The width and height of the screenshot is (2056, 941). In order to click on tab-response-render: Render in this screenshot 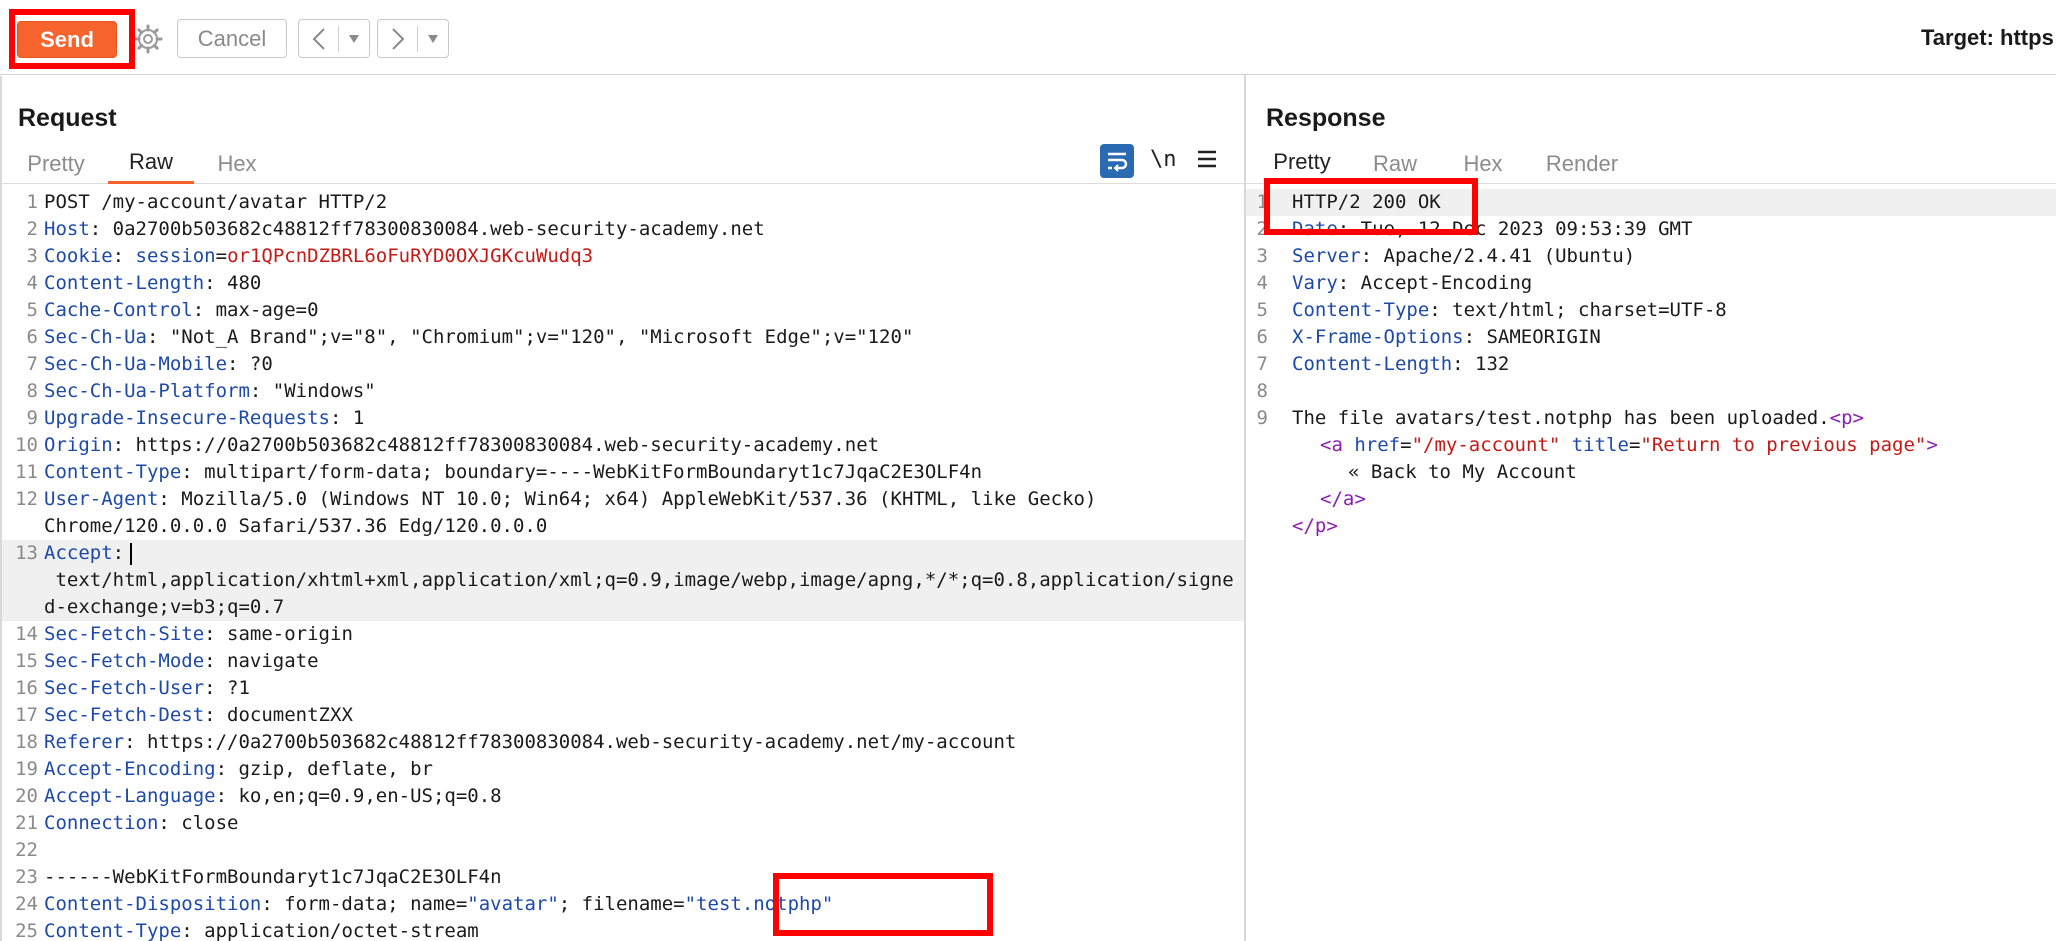, I will do `click(1582, 163)`.